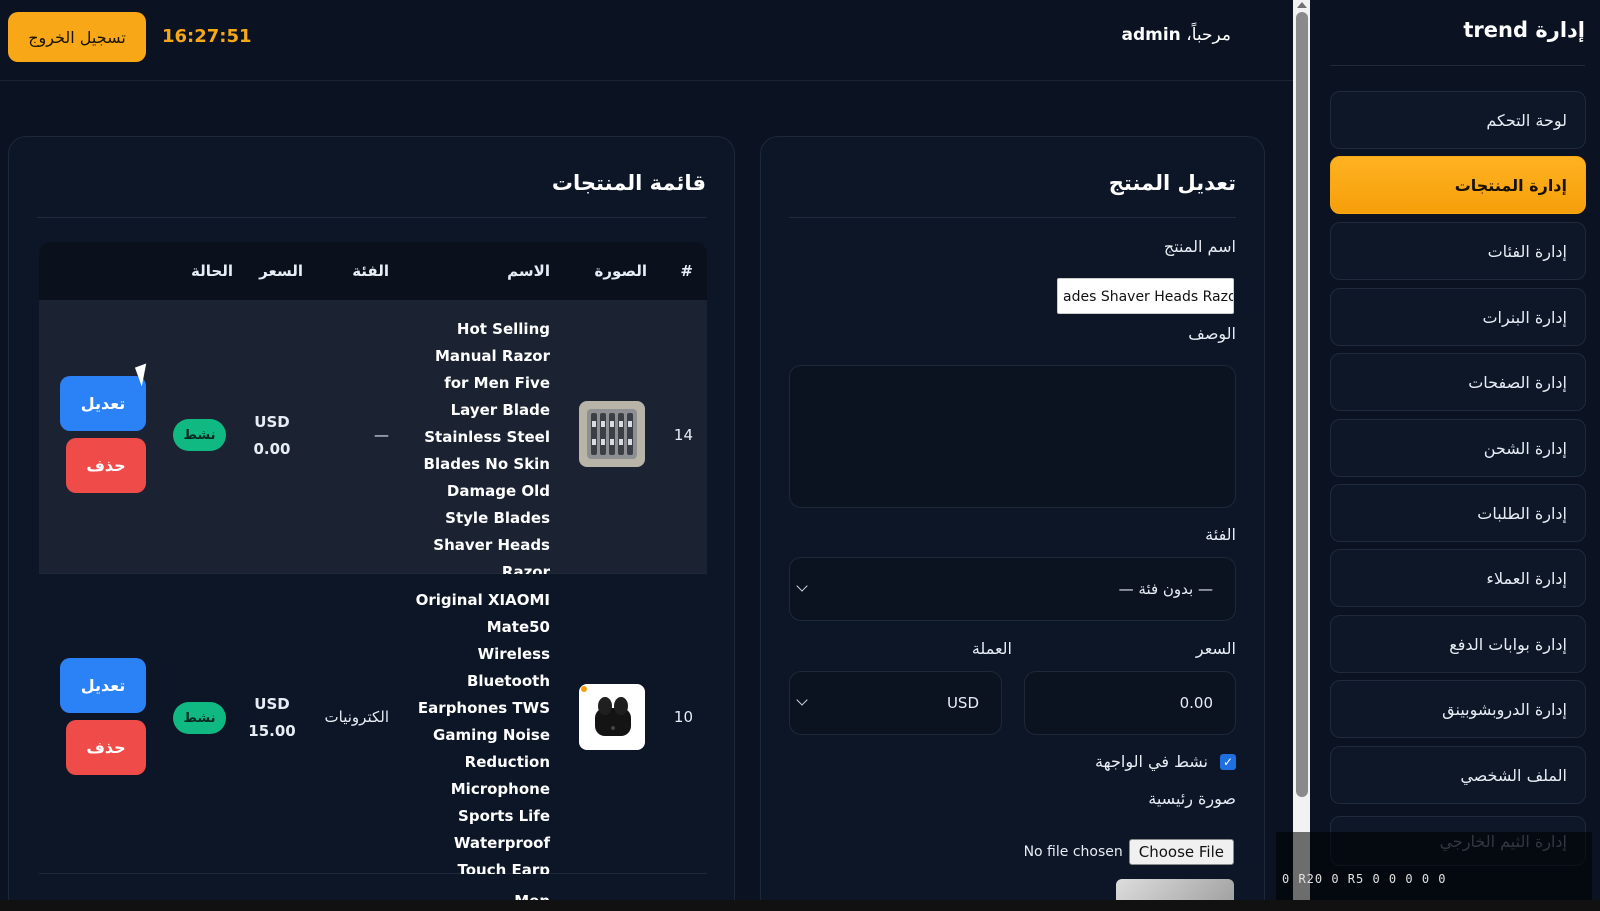 The image size is (1600, 911). Describe the element at coordinates (1145, 296) in the screenshot. I see `product-name-input: ades Shaver Heads Razor` at that location.